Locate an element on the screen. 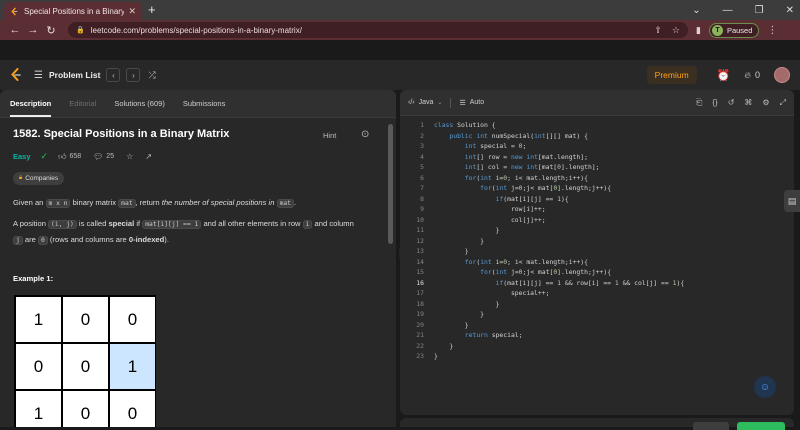 The width and height of the screenshot is (800, 430). code-line: row[i]++; is located at coordinates (490, 209).